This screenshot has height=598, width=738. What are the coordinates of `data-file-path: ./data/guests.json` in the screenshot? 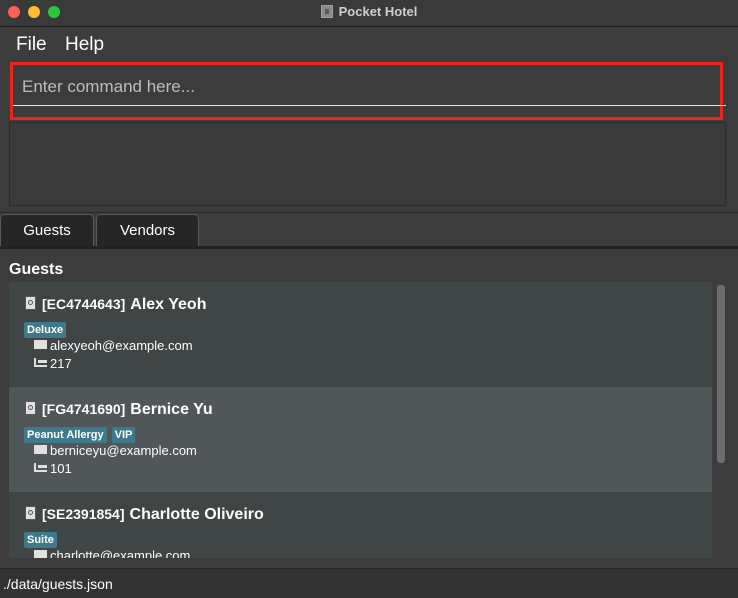 It's located at (58, 584).